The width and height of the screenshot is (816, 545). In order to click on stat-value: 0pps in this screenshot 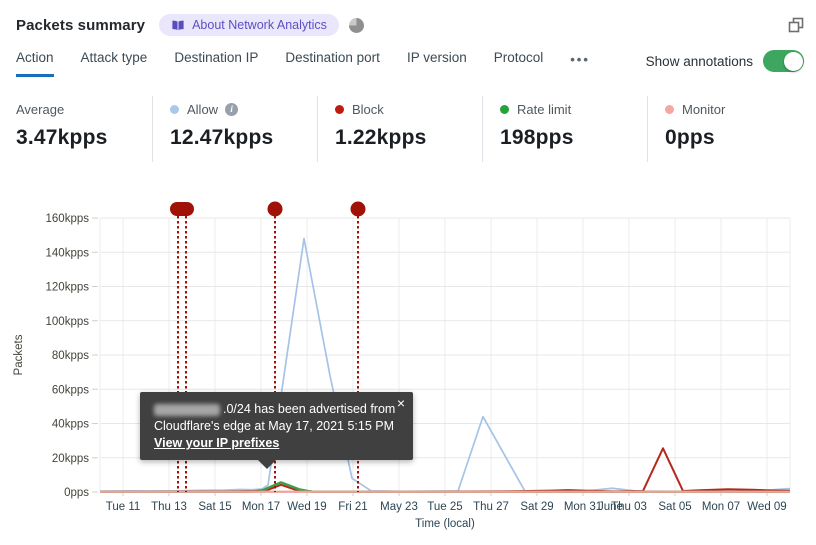, I will do `click(690, 137)`.